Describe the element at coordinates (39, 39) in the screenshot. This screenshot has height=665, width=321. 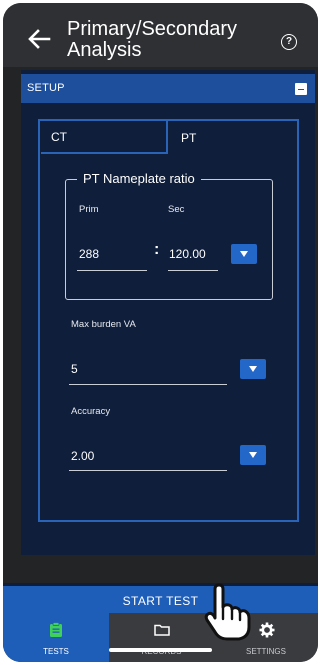
I see `back-arrow-icon` at that location.